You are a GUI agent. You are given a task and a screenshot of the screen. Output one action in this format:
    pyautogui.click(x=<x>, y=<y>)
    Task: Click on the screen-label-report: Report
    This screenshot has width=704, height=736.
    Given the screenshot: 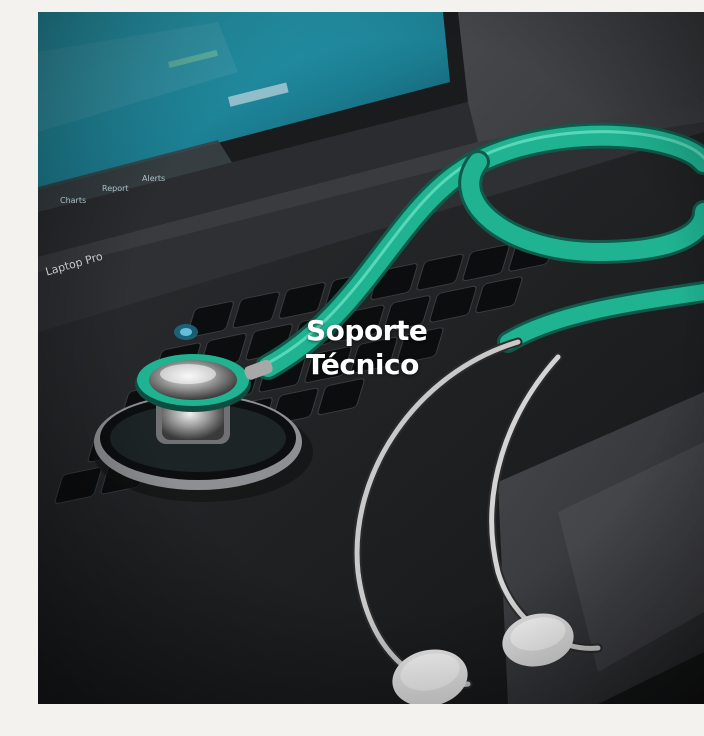 What is the action you would take?
    pyautogui.click(x=115, y=188)
    